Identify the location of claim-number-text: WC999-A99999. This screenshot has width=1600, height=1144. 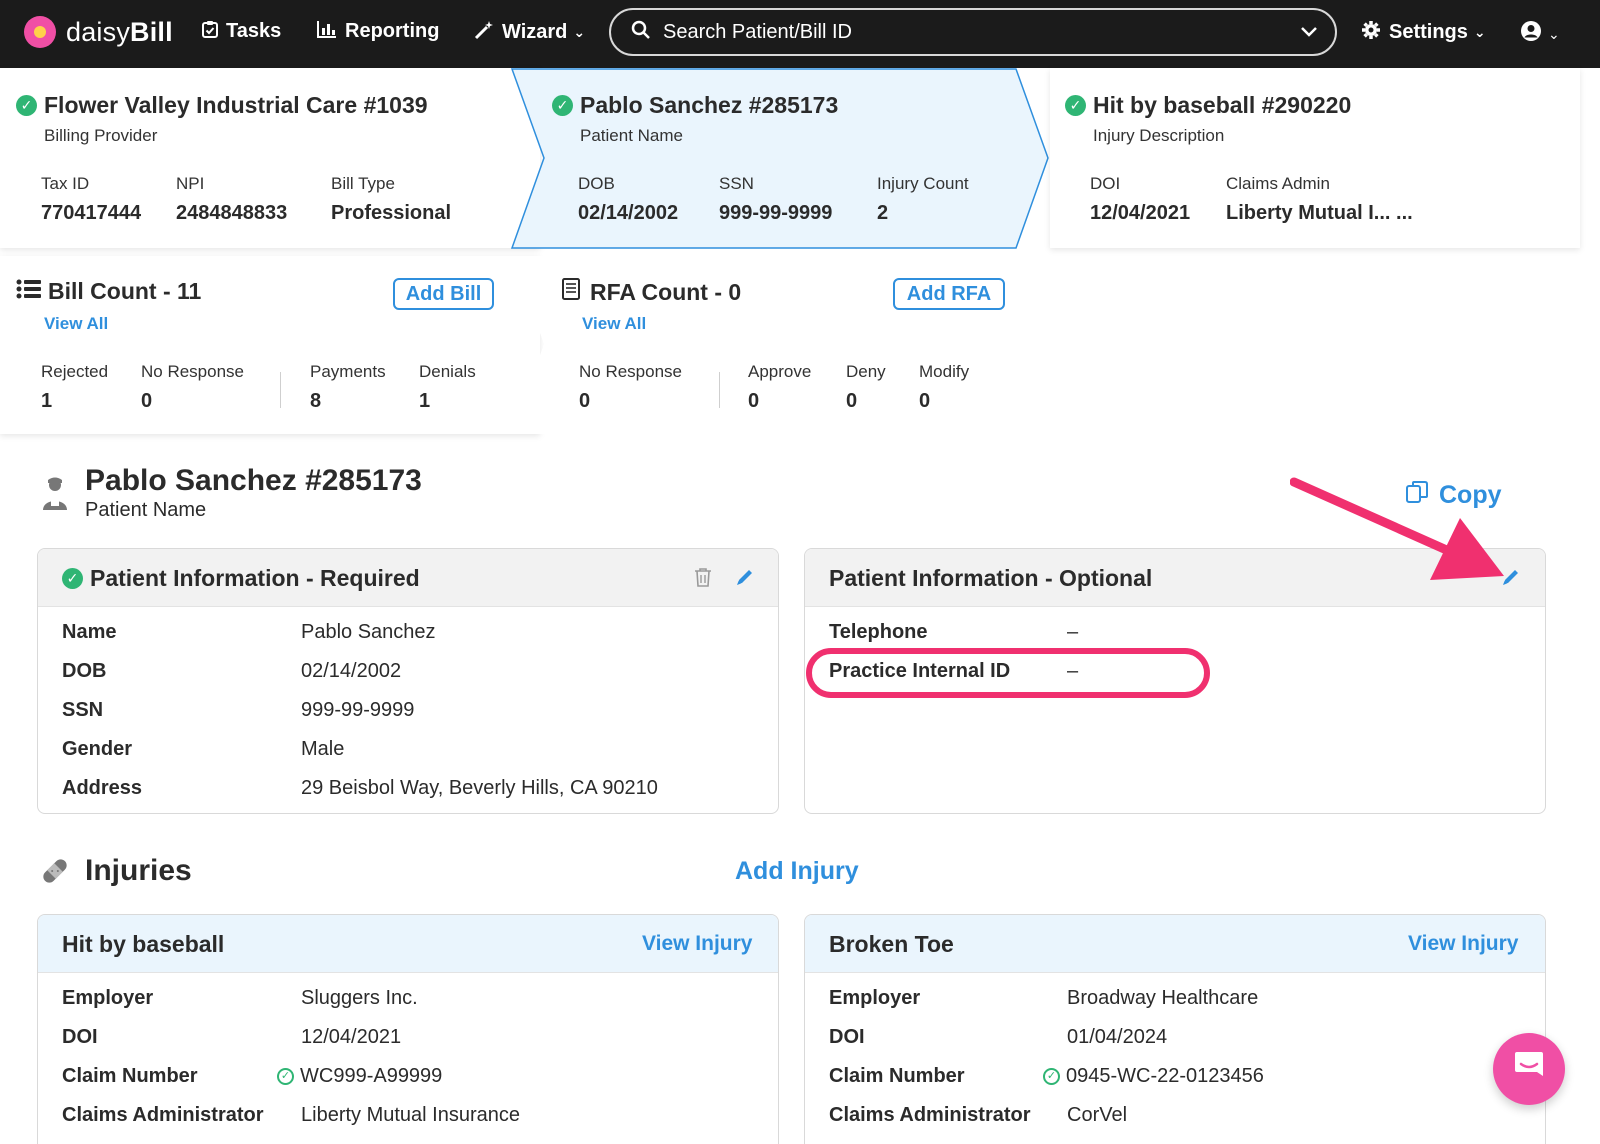
(371, 1076).